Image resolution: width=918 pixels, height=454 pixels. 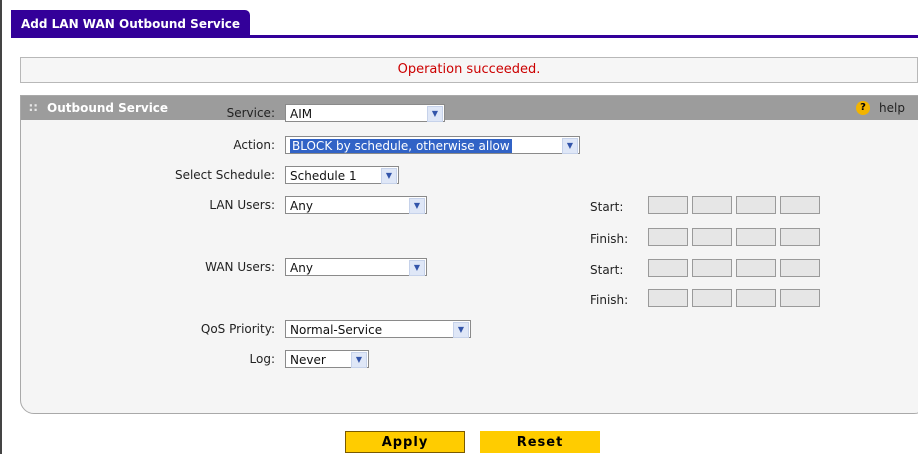 I want to click on log-value: Never, so click(x=308, y=360).